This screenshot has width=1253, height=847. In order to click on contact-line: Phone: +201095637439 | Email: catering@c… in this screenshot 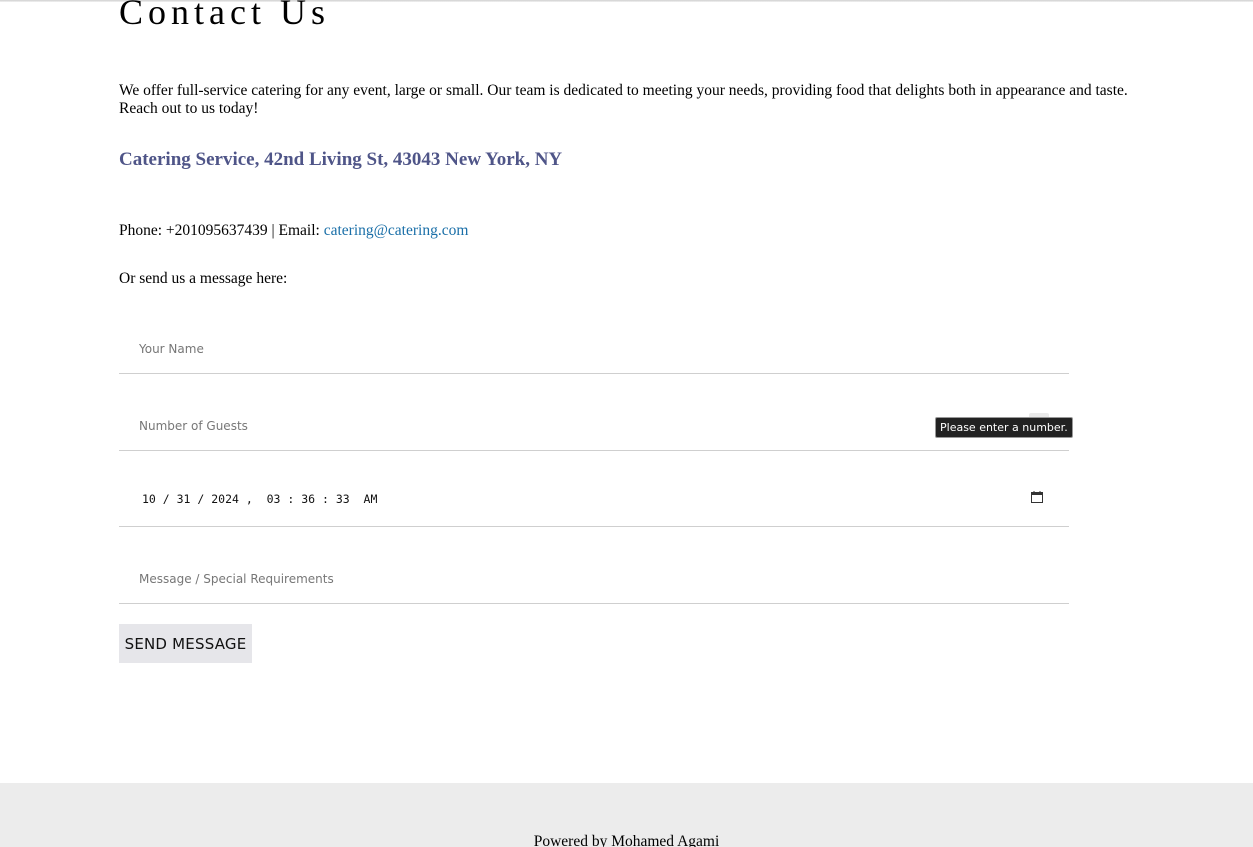, I will do `click(293, 231)`.